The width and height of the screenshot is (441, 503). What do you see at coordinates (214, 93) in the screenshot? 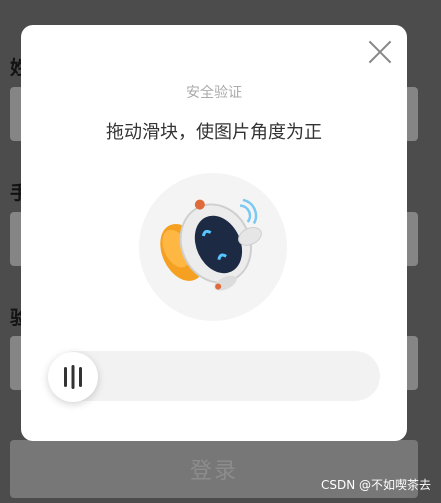
I see `modal-subtitle: 安全验证` at bounding box center [214, 93].